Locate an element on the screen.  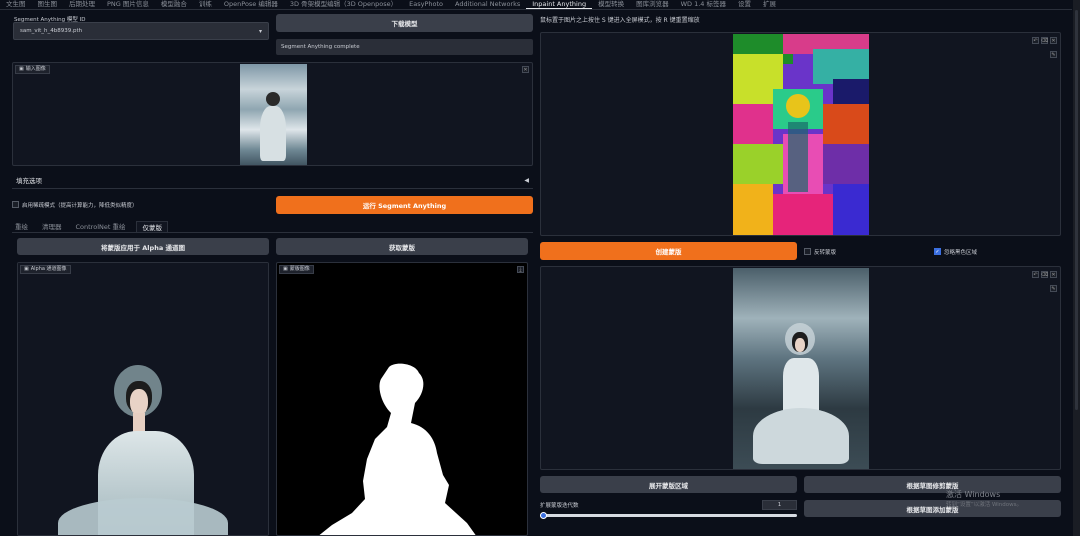
alpha-image-chip: ▣ Alpha 通道图像 is located at coordinates (45, 269).